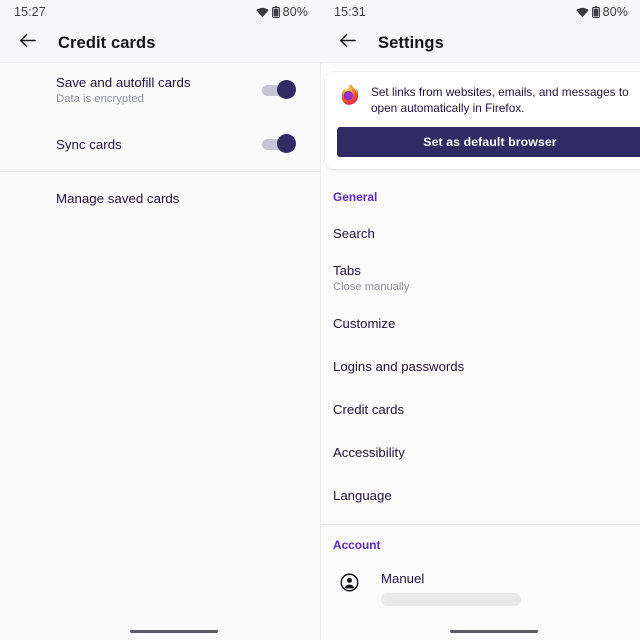 The image size is (640, 640). Describe the element at coordinates (123, 82) in the screenshot. I see `pref-title-save-and-autofill-cards: Save and autofill cards` at that location.